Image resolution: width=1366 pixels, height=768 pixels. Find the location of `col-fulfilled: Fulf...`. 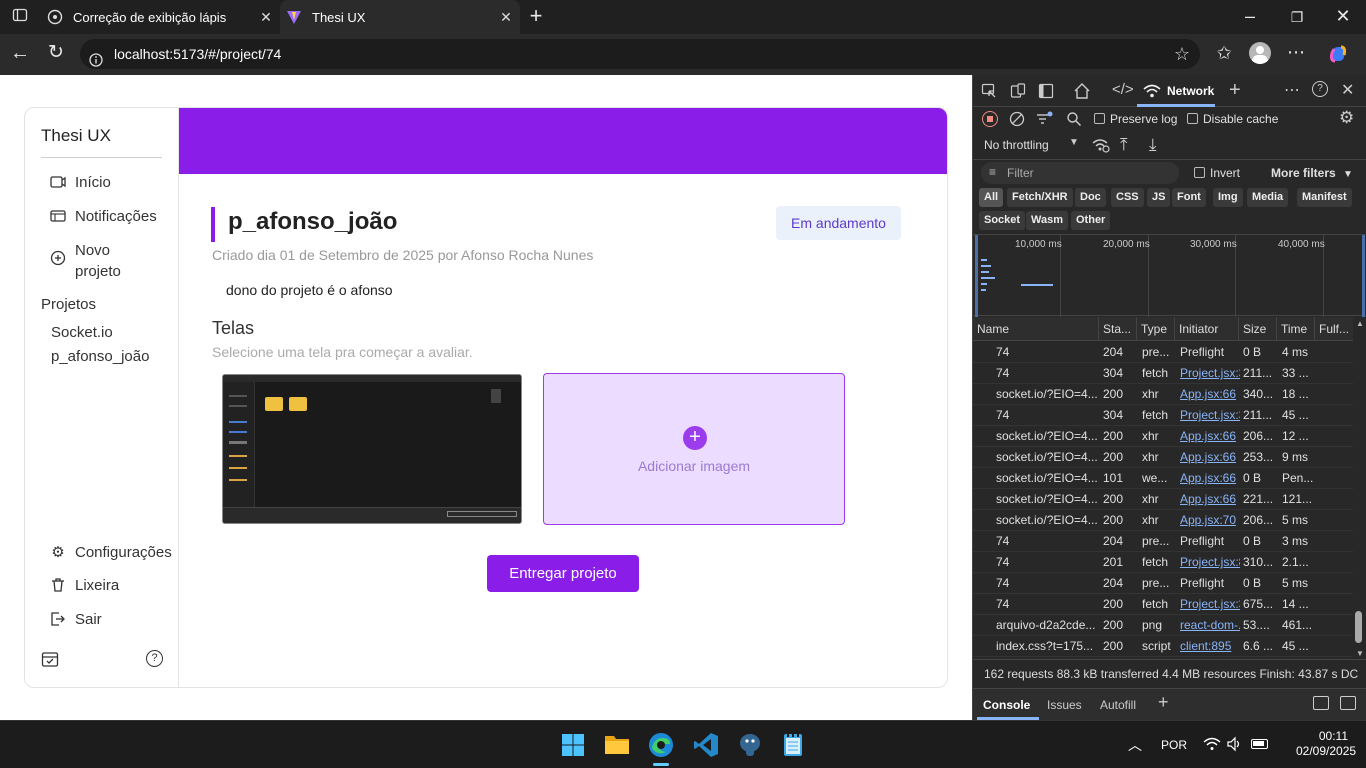

col-fulfilled: Fulf... is located at coordinates (1334, 329).